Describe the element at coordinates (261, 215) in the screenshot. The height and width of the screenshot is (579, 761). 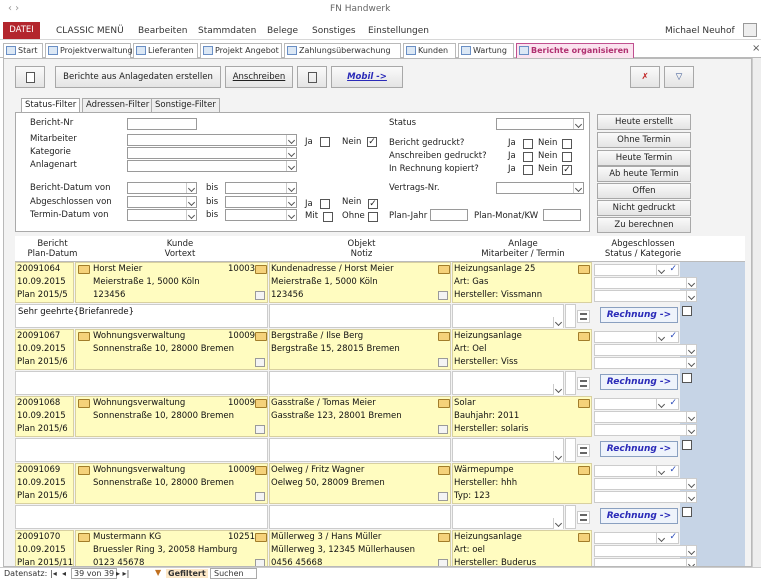
I see `termin-bis-field` at that location.